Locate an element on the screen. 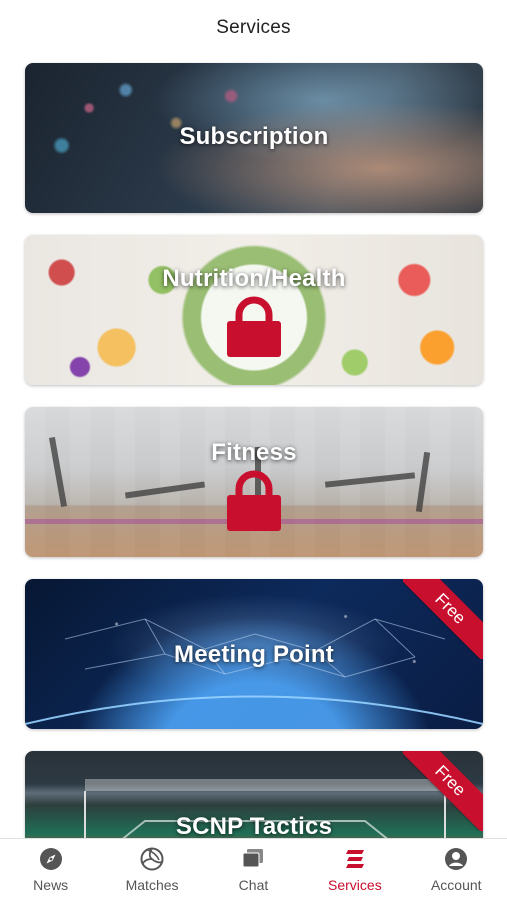 Image resolution: width=507 pixels, height=900 pixels. page-title: Services is located at coordinates (253, 27).